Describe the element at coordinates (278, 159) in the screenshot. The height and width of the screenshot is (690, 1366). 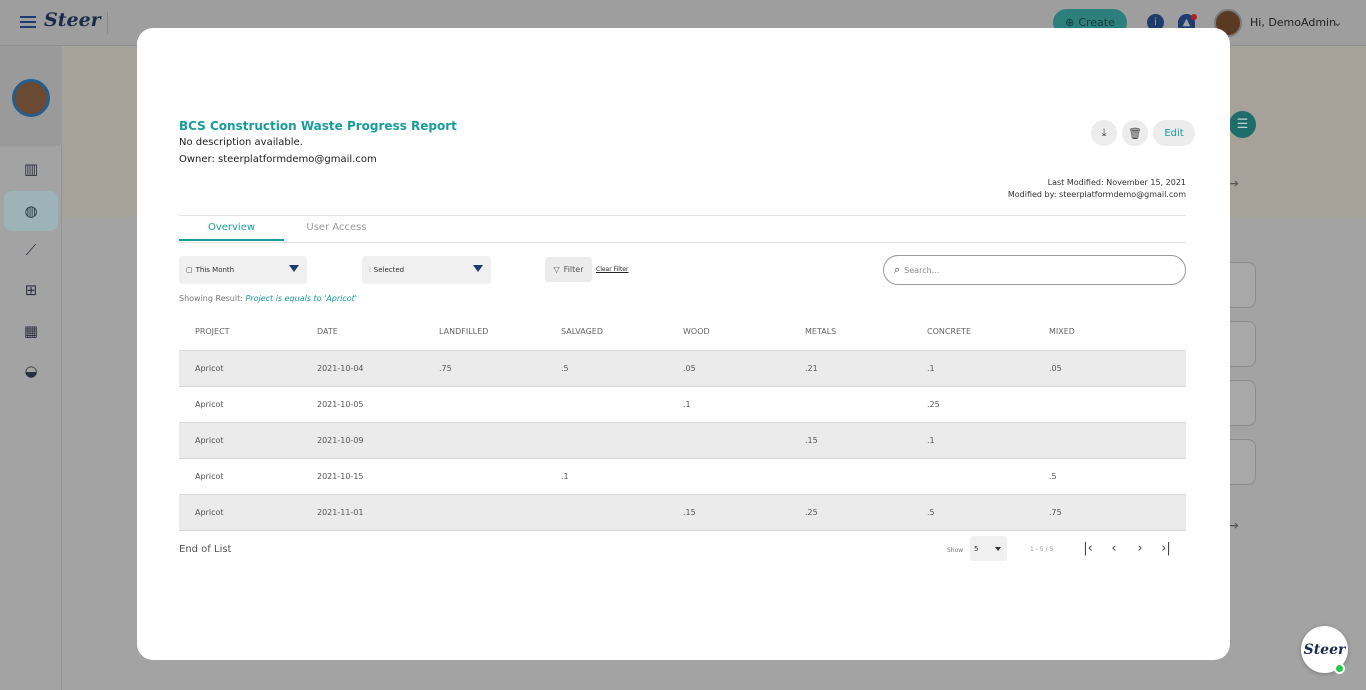
I see `report-owner: Owner: steerplatformdemo@gmail.com` at that location.